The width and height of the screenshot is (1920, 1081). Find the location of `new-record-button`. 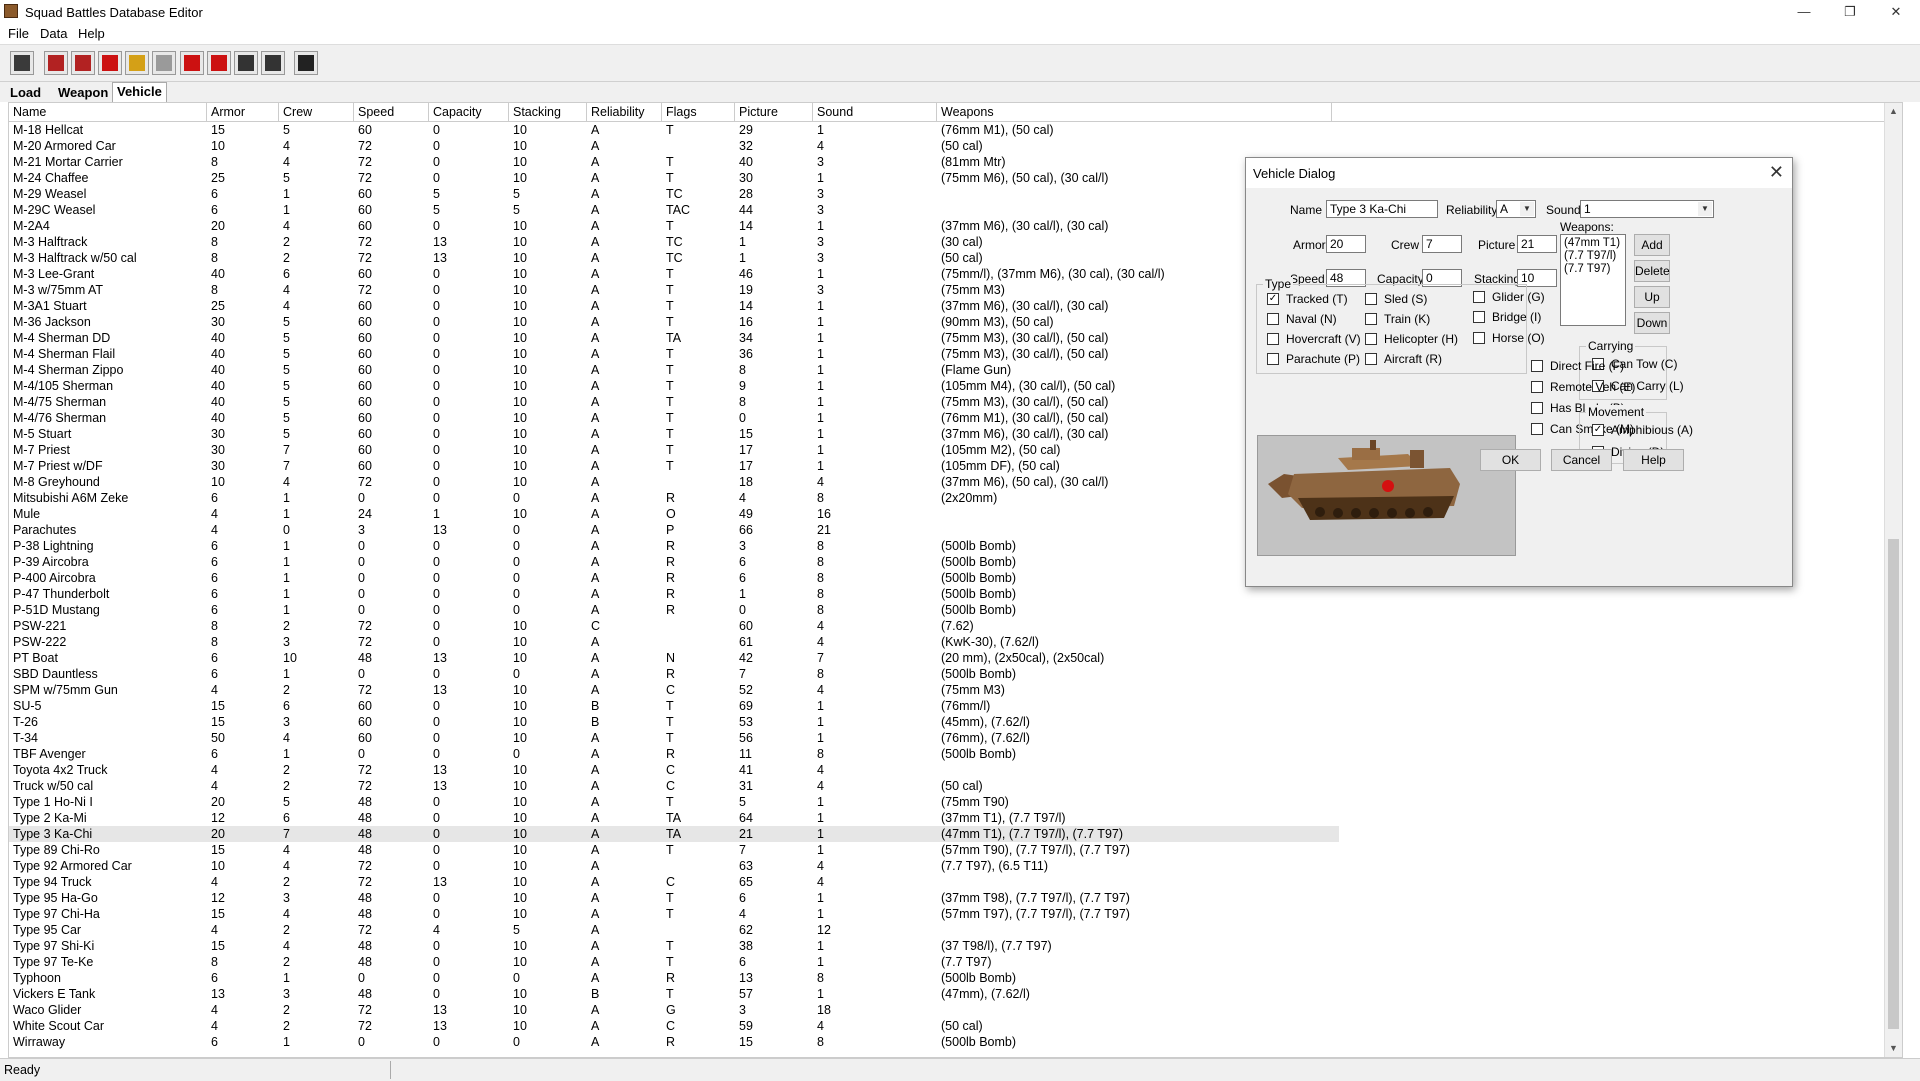

new-record-button is located at coordinates (56, 63).